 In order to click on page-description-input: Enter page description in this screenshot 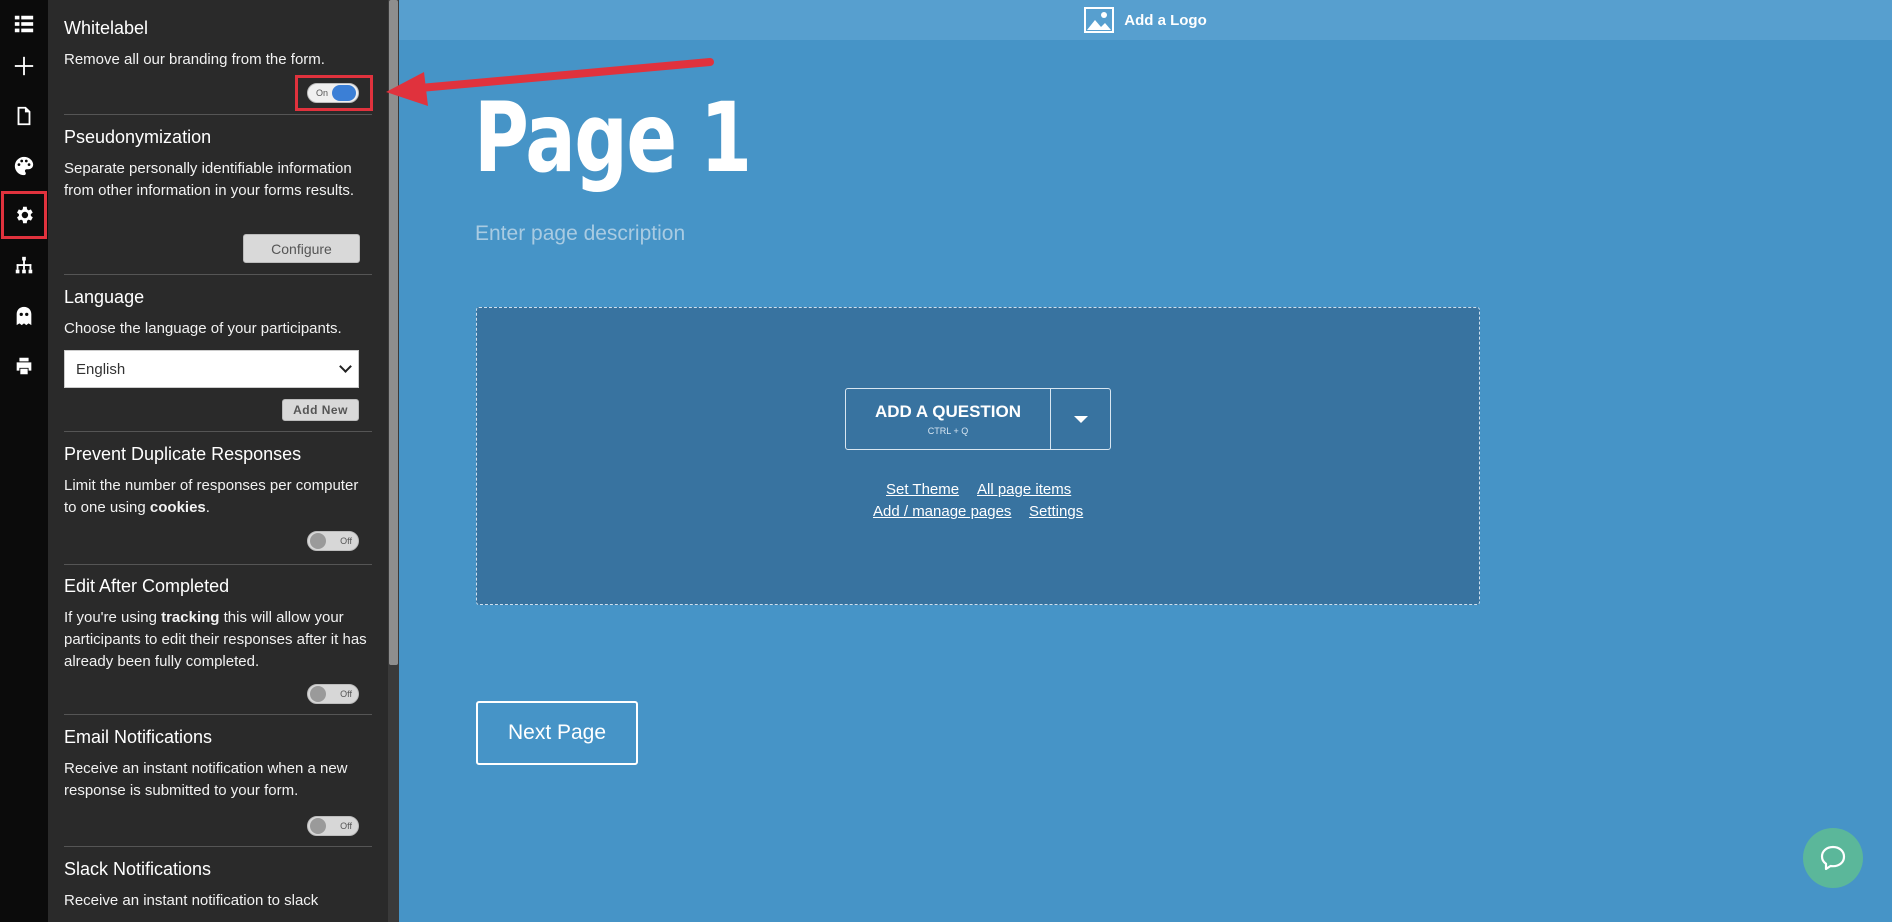, I will do `click(580, 234)`.